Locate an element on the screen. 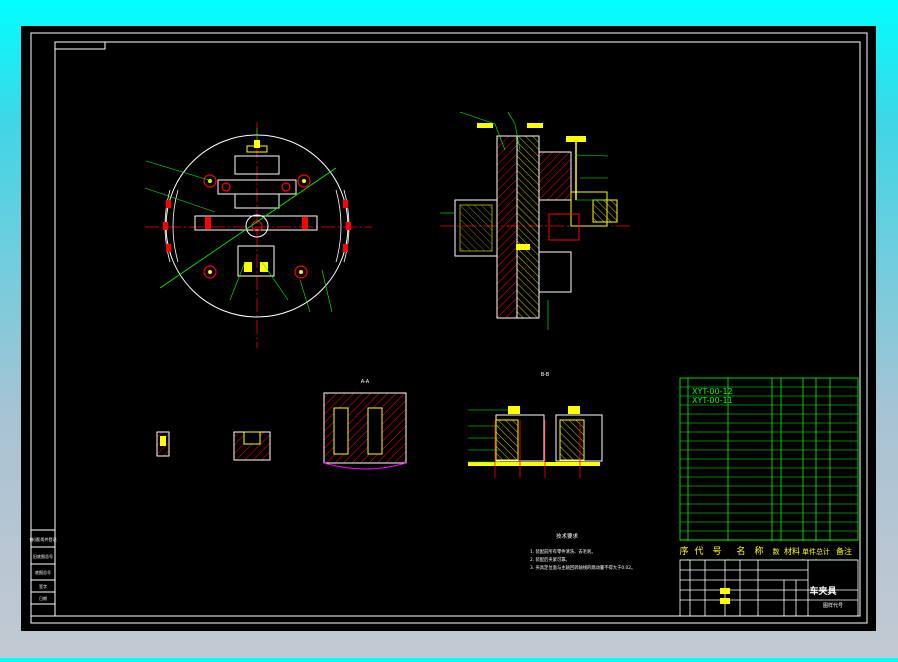 The height and width of the screenshot is (662, 898). header-seq: 序 is located at coordinates (683, 551).